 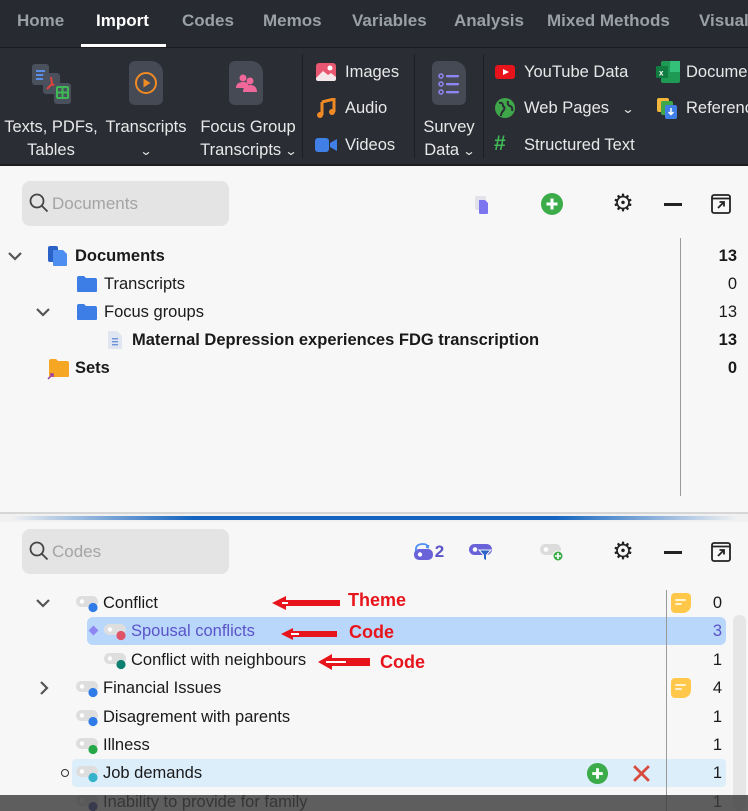 What do you see at coordinates (717, 603) in the screenshot?
I see `code-count: 0` at bounding box center [717, 603].